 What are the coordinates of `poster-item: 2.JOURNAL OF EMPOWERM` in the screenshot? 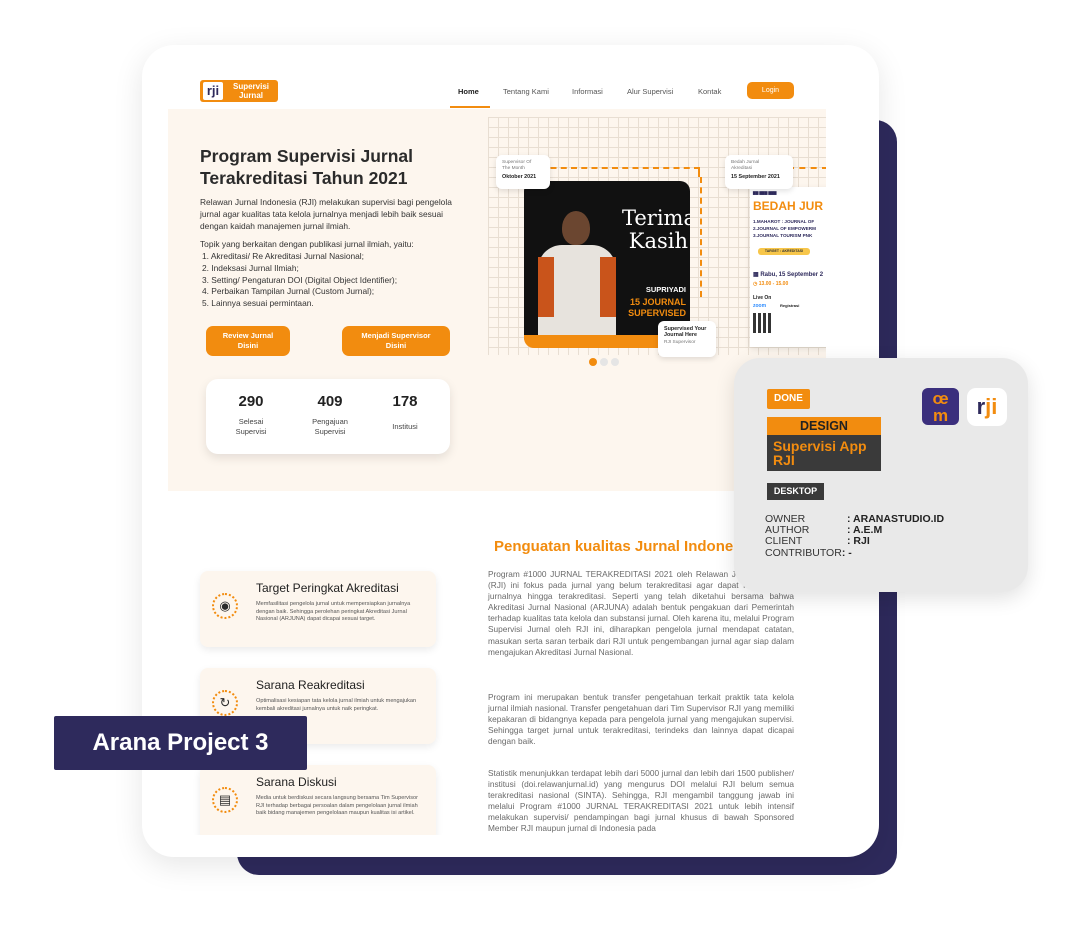 It's located at (784, 228).